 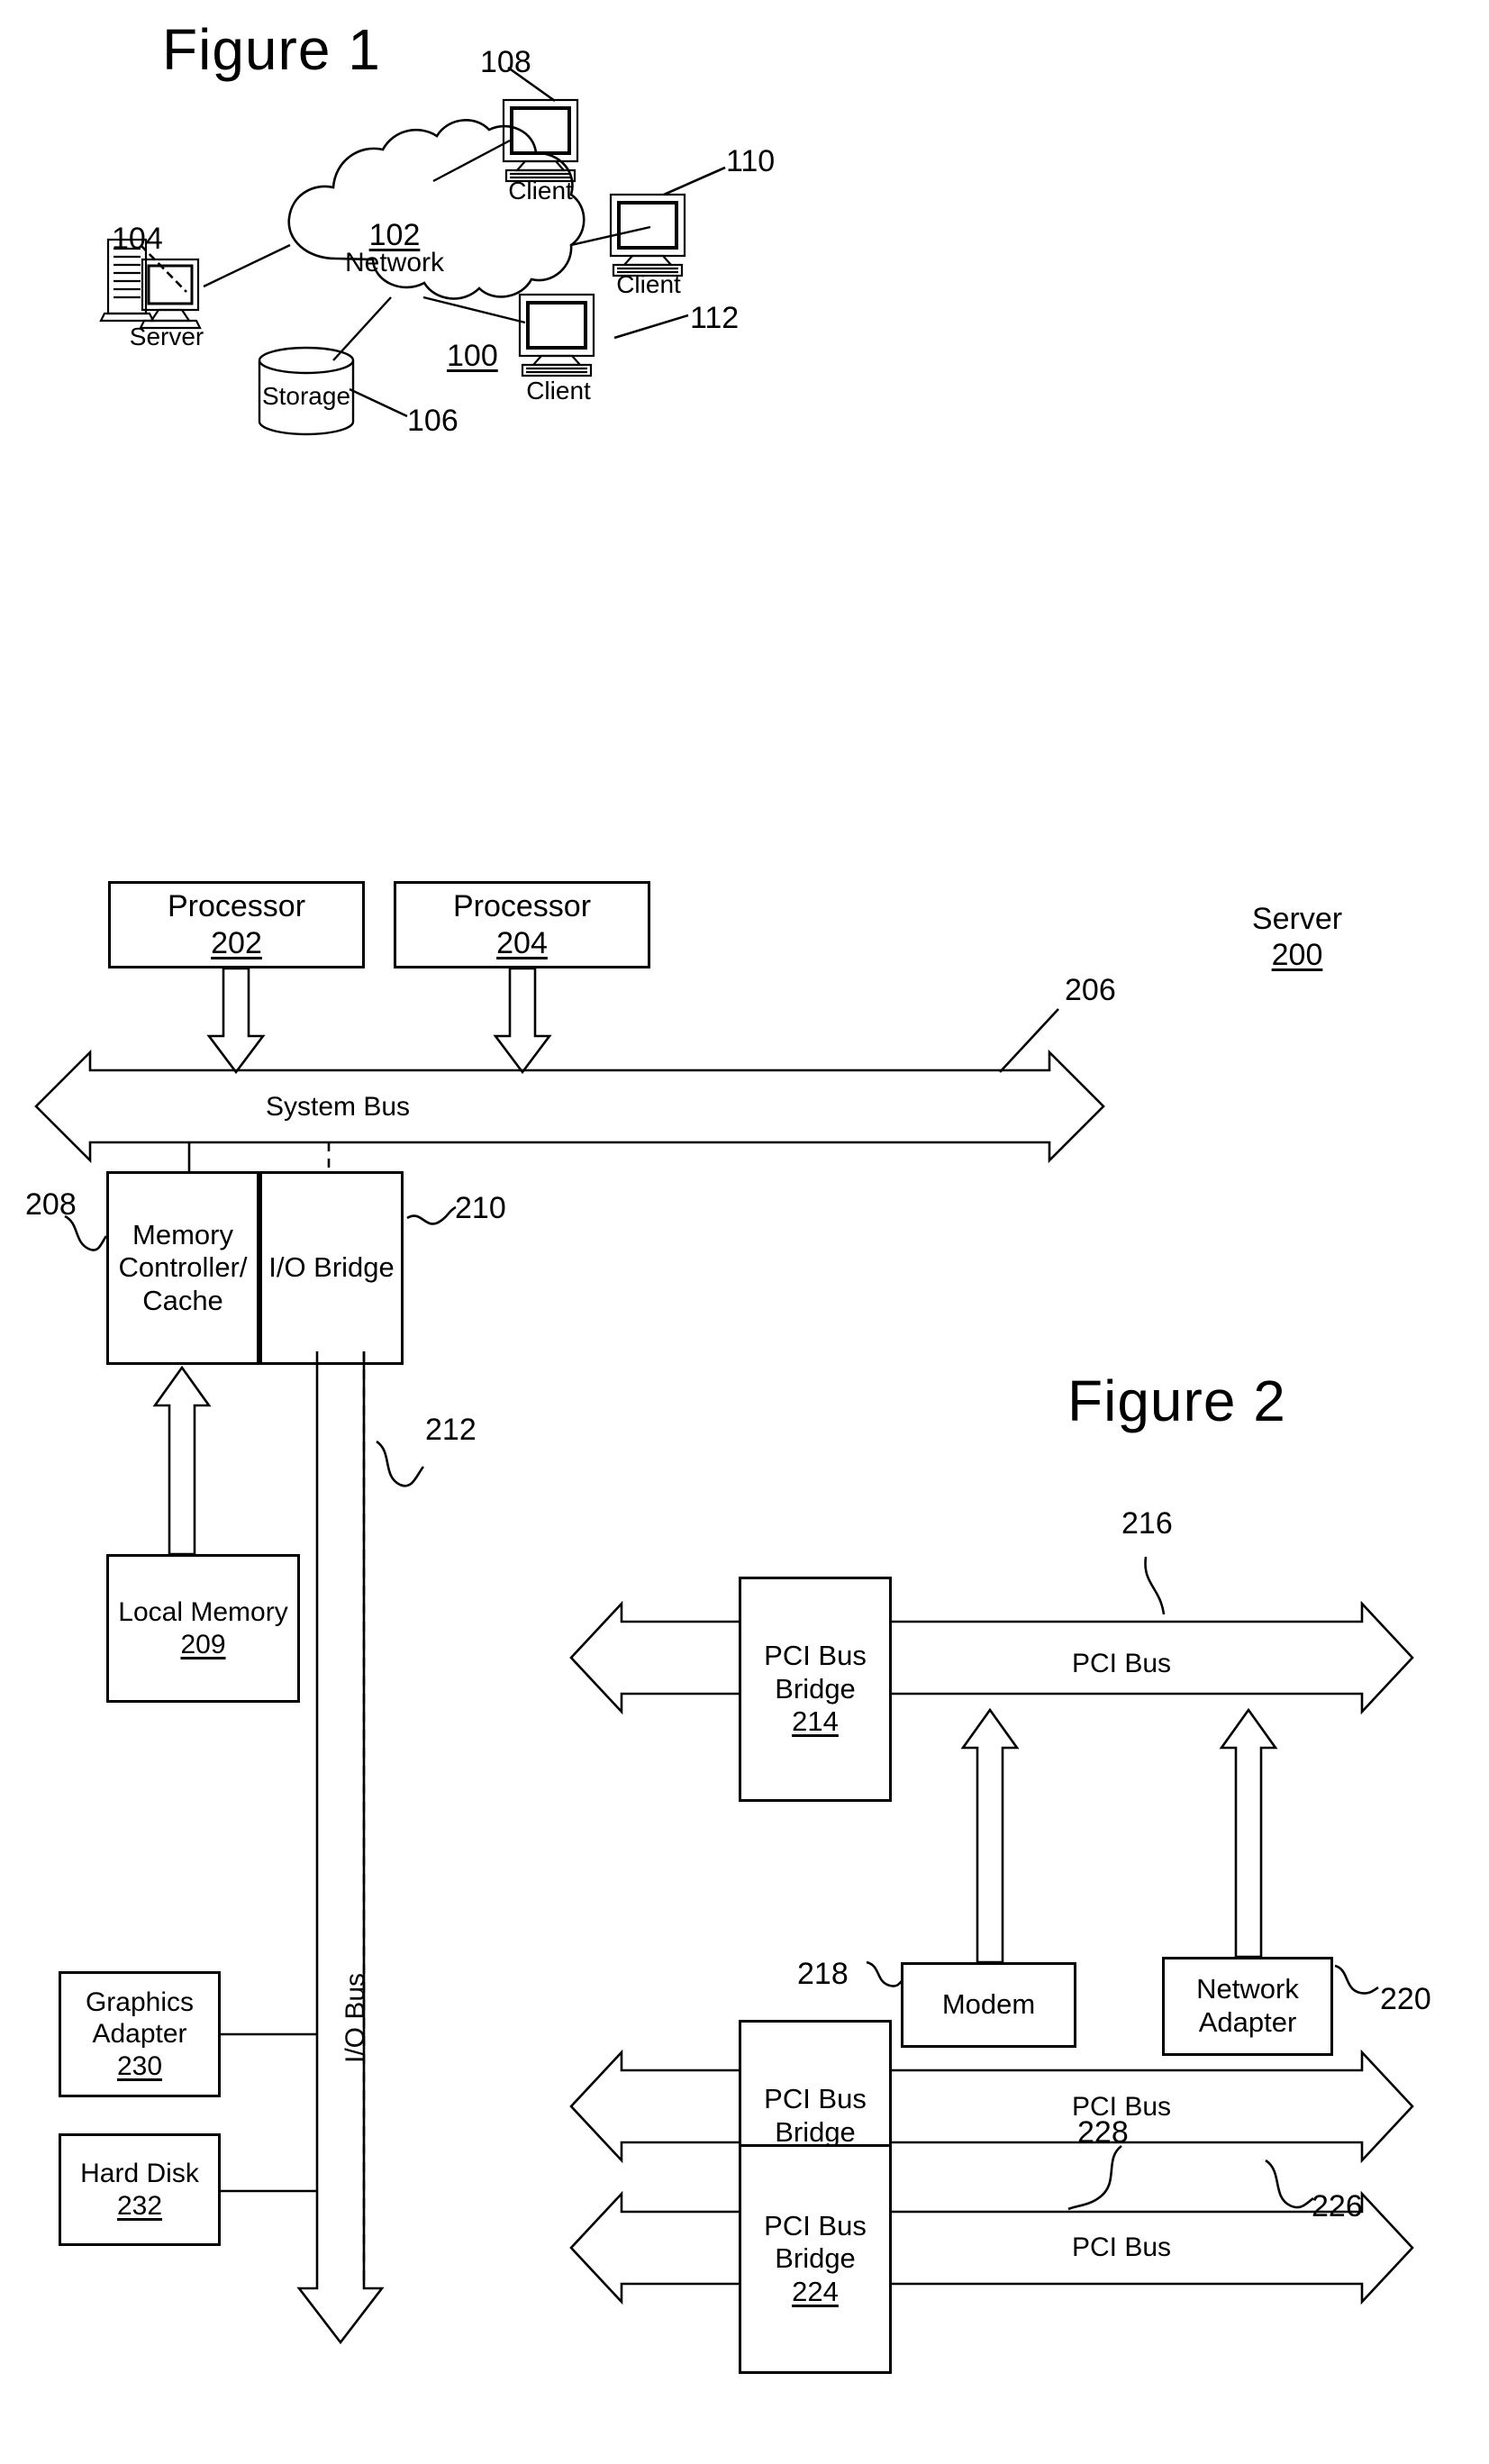 I want to click on pci-bus-ref-226: 226, so click(x=1337, y=2206).